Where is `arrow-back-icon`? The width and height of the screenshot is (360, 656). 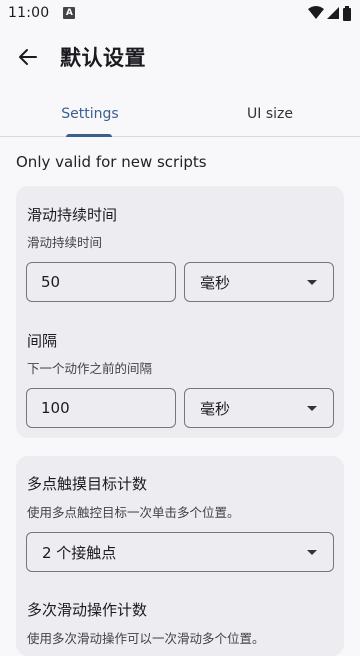
arrow-back-icon is located at coordinates (28, 57).